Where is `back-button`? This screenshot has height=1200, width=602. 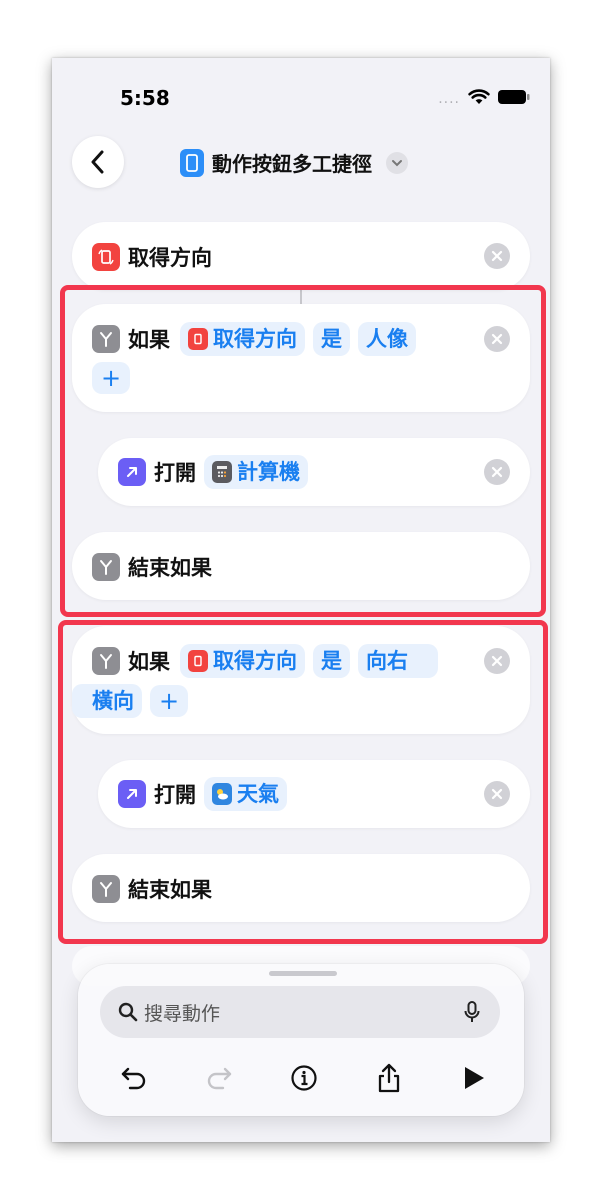 back-button is located at coordinates (98, 162).